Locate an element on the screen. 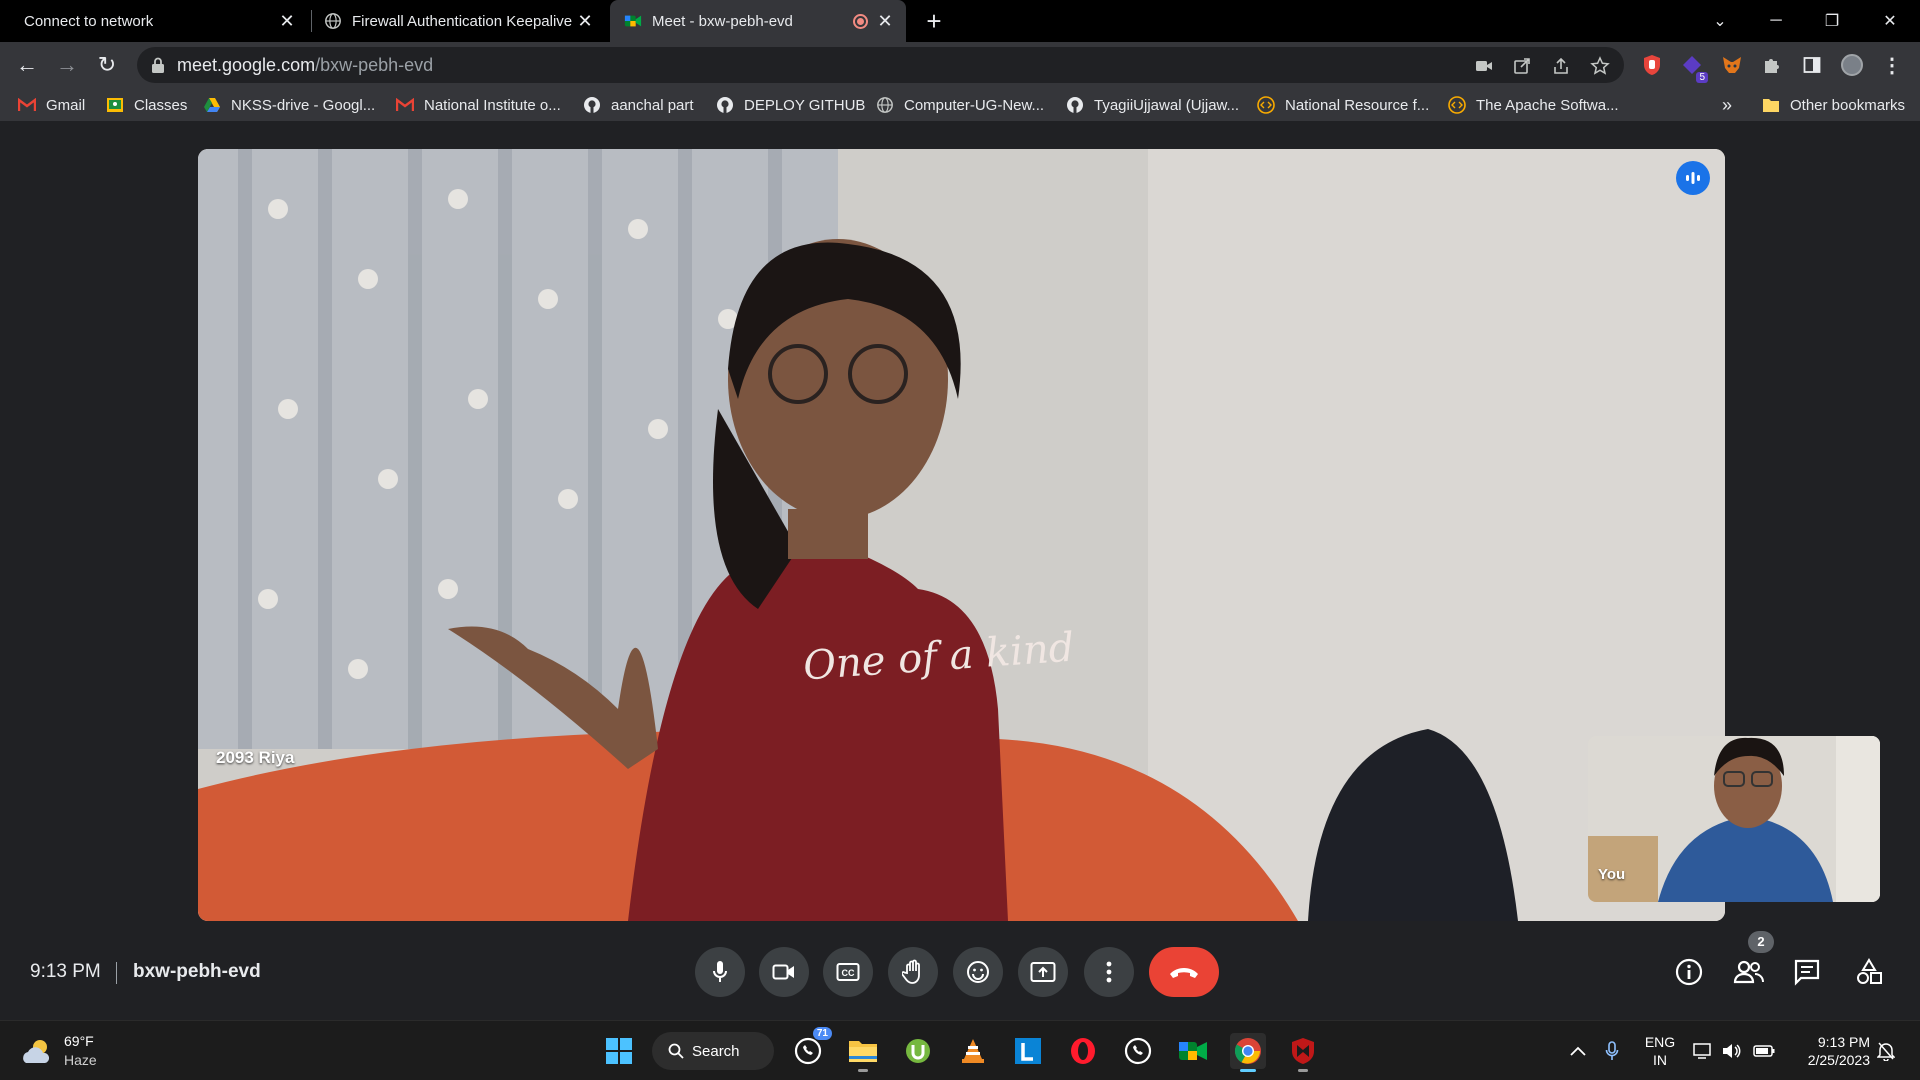 Image resolution: width=1920 pixels, height=1080 pixels. reactions-button is located at coordinates (978, 972).